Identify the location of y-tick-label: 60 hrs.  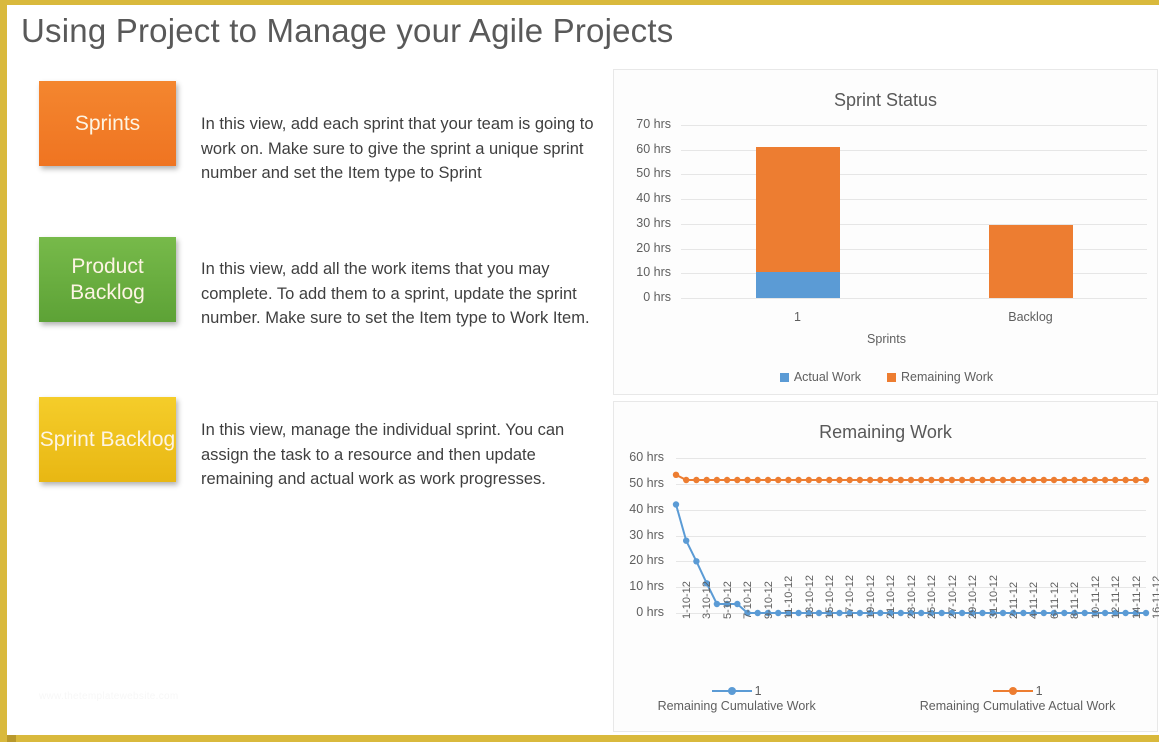
(653, 149).